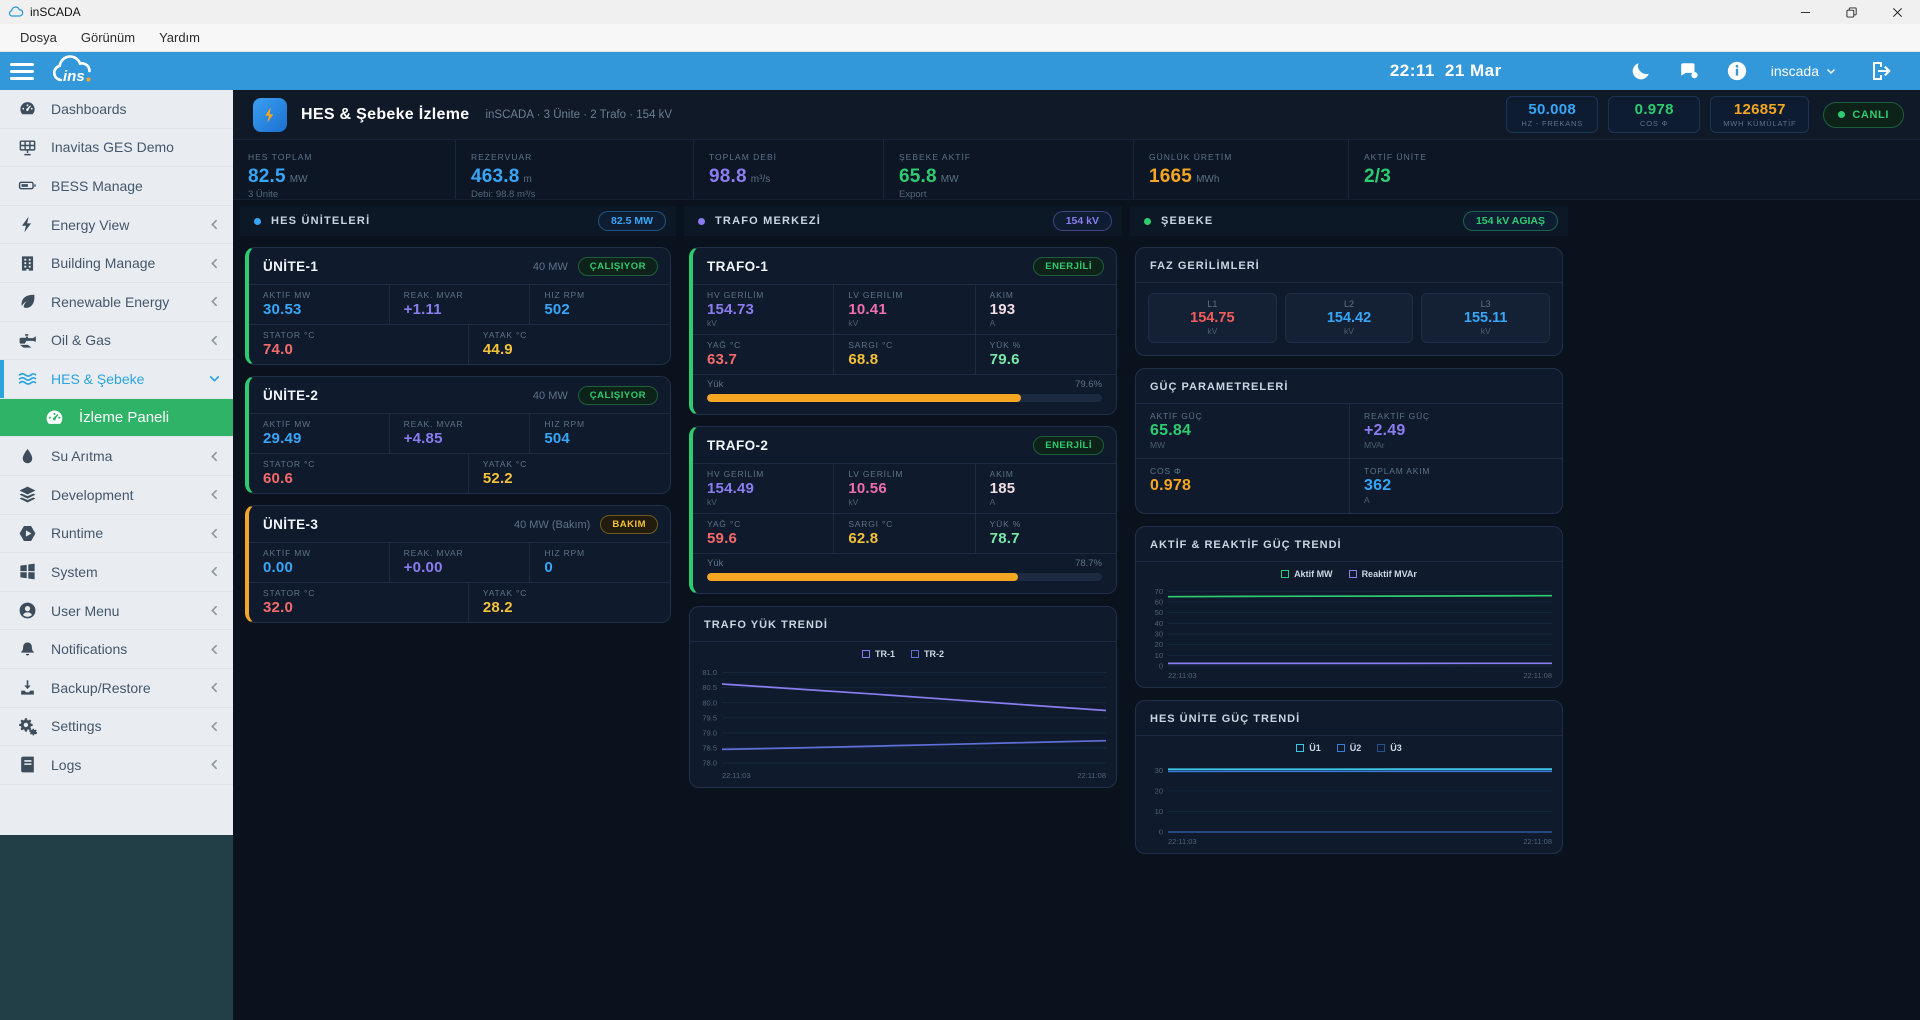 Image resolution: width=1920 pixels, height=1020 pixels. I want to click on minimize-button, so click(1805, 12).